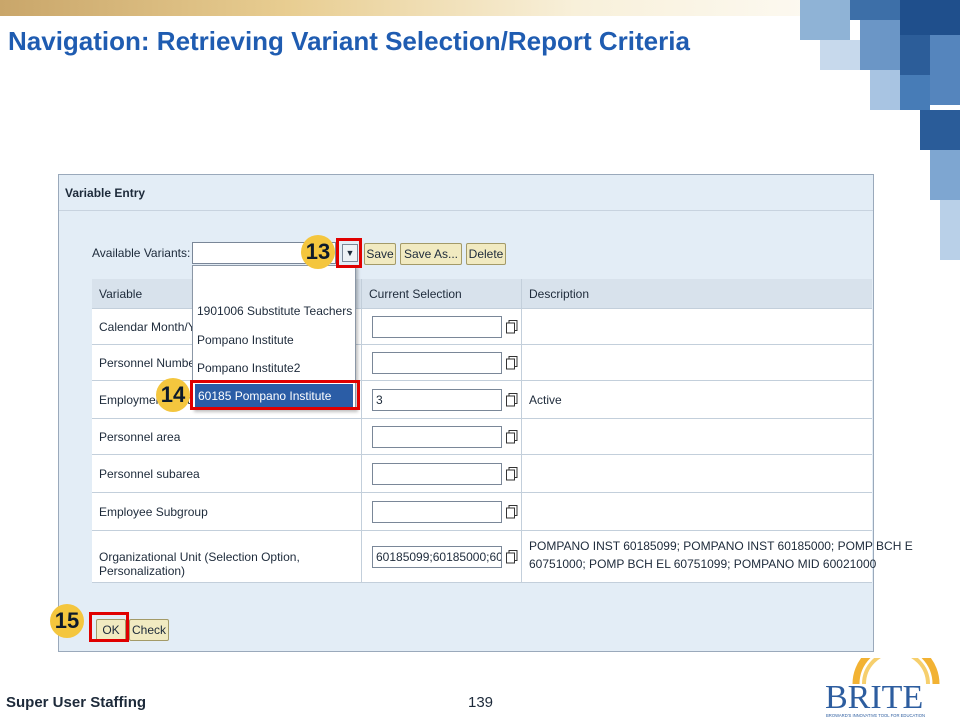  Describe the element at coordinates (245, 340) in the screenshot. I see `dropdown-item: Pompano Institute` at that location.